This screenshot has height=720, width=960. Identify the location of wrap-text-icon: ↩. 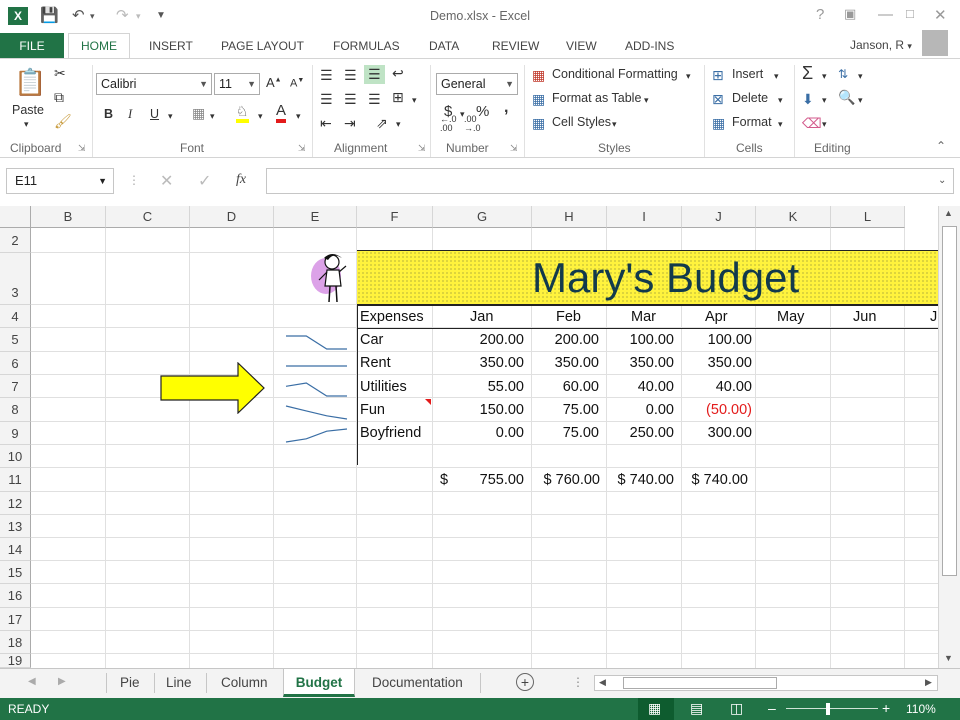
(398, 73).